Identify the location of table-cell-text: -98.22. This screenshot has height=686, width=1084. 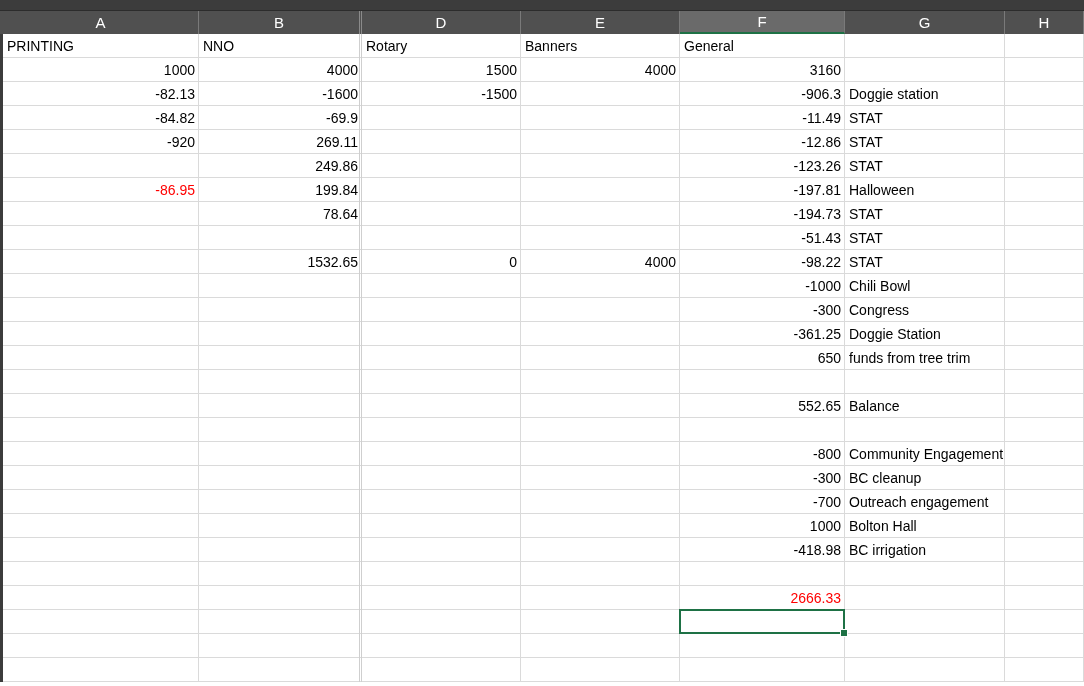
(821, 262).